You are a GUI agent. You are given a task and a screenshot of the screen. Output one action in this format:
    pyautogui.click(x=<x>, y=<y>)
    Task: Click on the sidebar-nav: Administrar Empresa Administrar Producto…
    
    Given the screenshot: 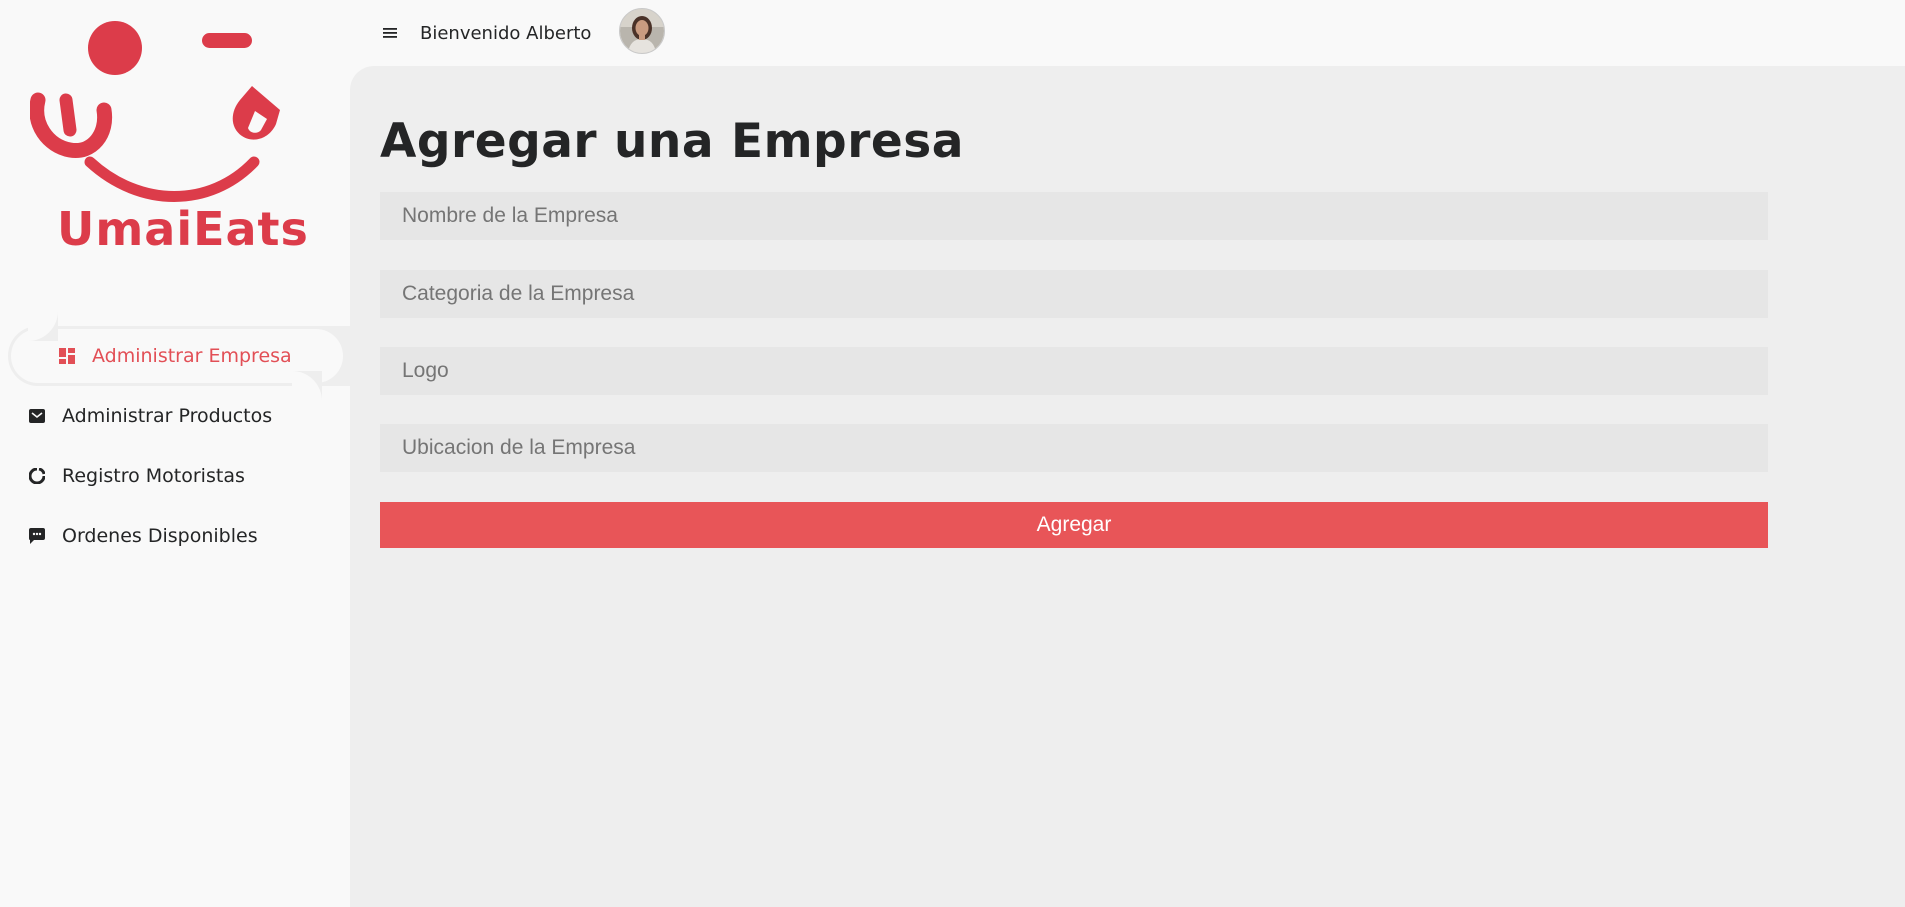 What is the action you would take?
    pyautogui.click(x=175, y=438)
    